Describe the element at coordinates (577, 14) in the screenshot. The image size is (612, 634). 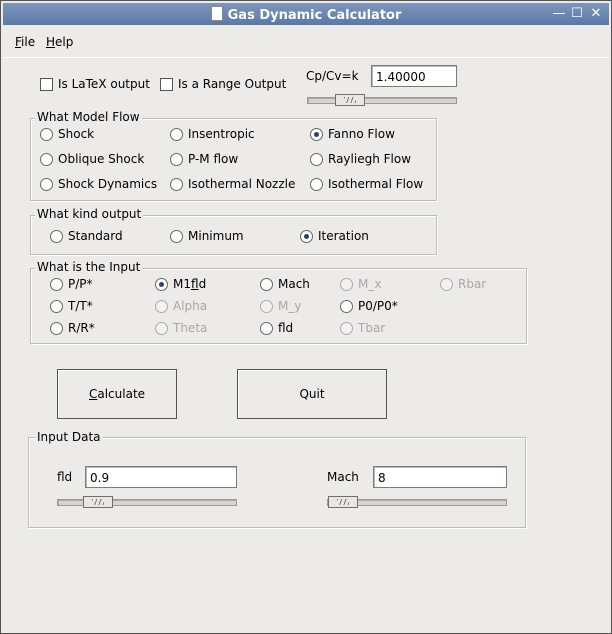
I see `maximize-icon: ☐` at that location.